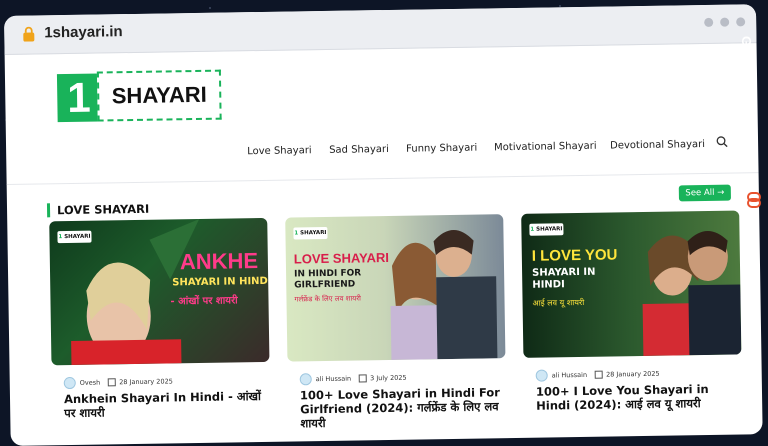 The image size is (768, 446). Describe the element at coordinates (83, 32) in the screenshot. I see `address-bar-url: 1shayari.in` at that location.